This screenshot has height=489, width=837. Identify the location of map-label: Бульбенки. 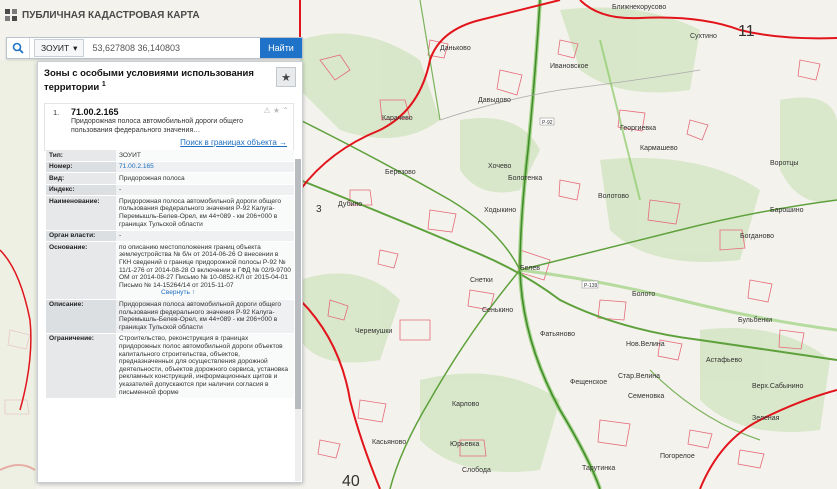
(755, 320).